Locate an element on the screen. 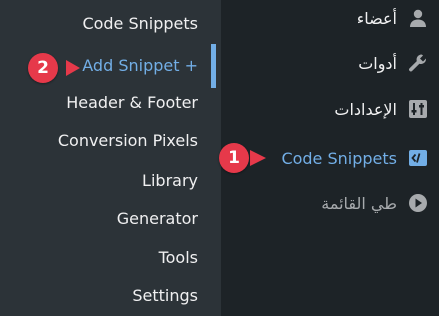 The width and height of the screenshot is (439, 316). collapse-menu-icon is located at coordinates (418, 203).